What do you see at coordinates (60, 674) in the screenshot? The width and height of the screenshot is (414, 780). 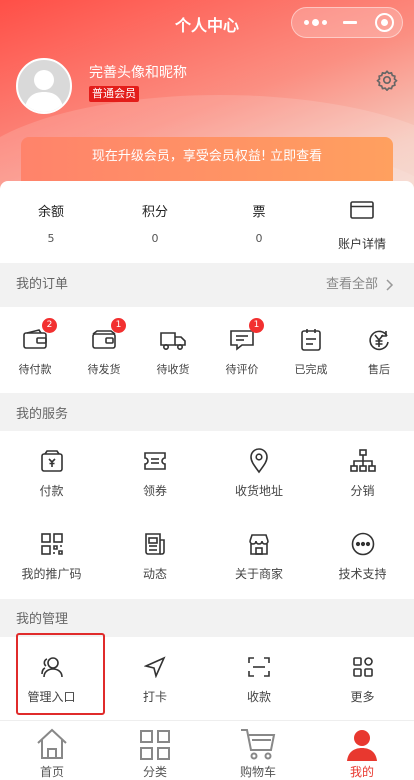 I see `management-entry-highlight` at bounding box center [60, 674].